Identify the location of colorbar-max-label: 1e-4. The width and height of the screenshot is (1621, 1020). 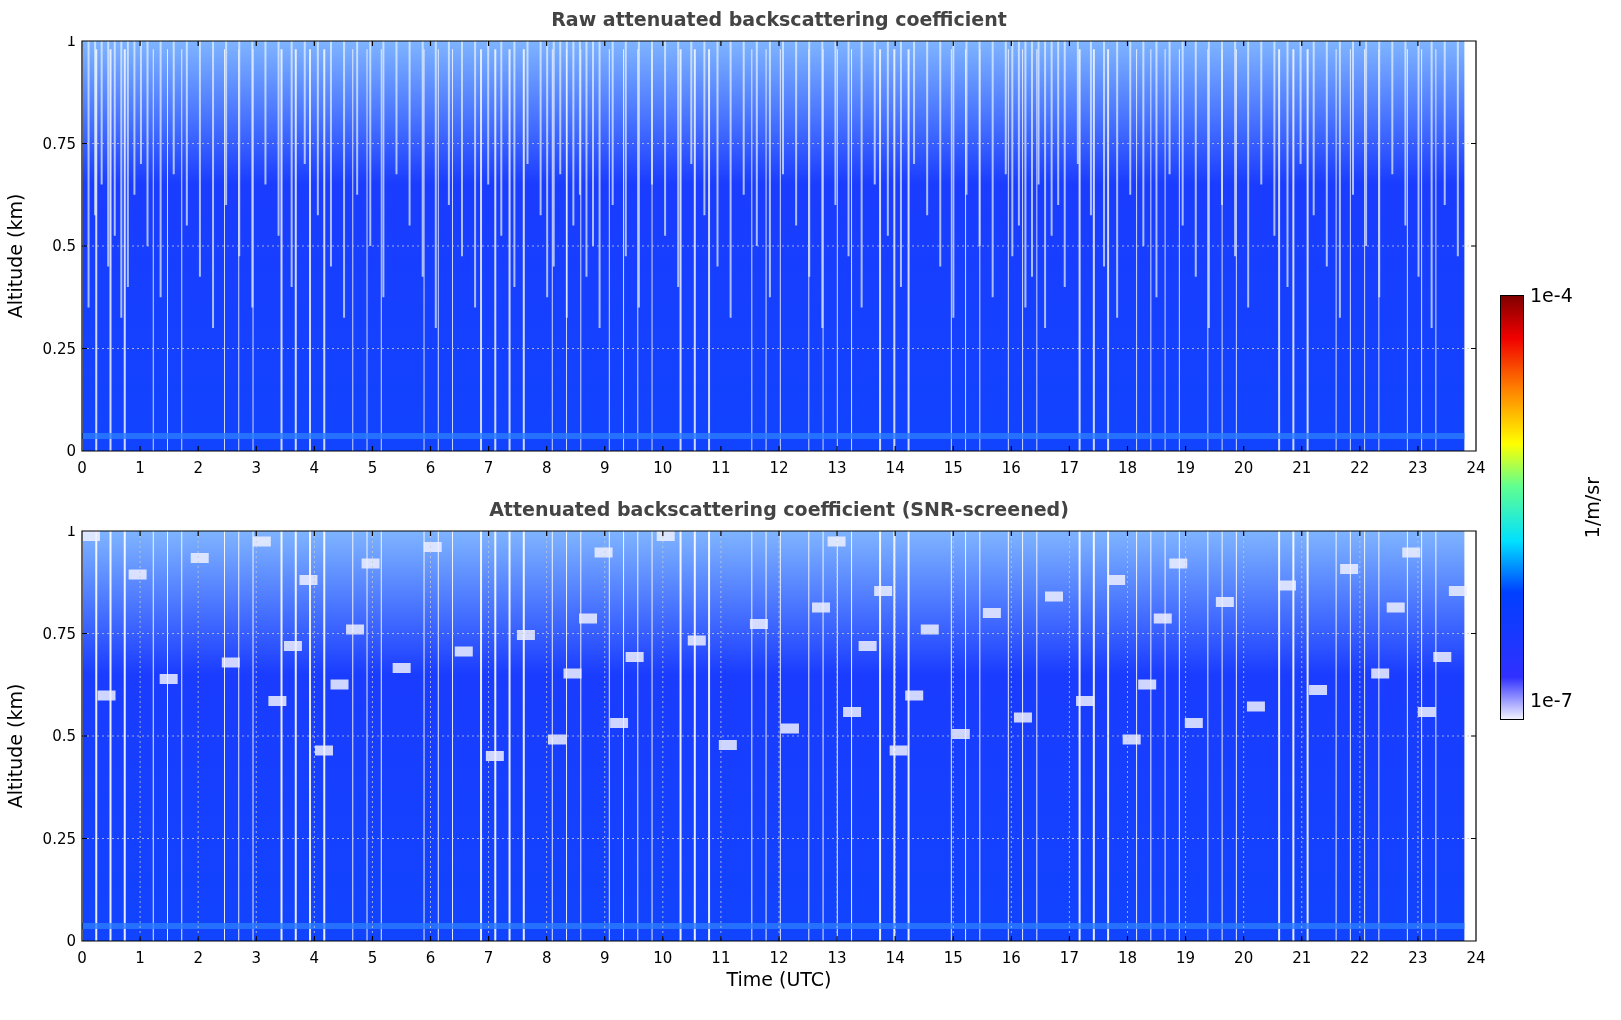
(1551, 295).